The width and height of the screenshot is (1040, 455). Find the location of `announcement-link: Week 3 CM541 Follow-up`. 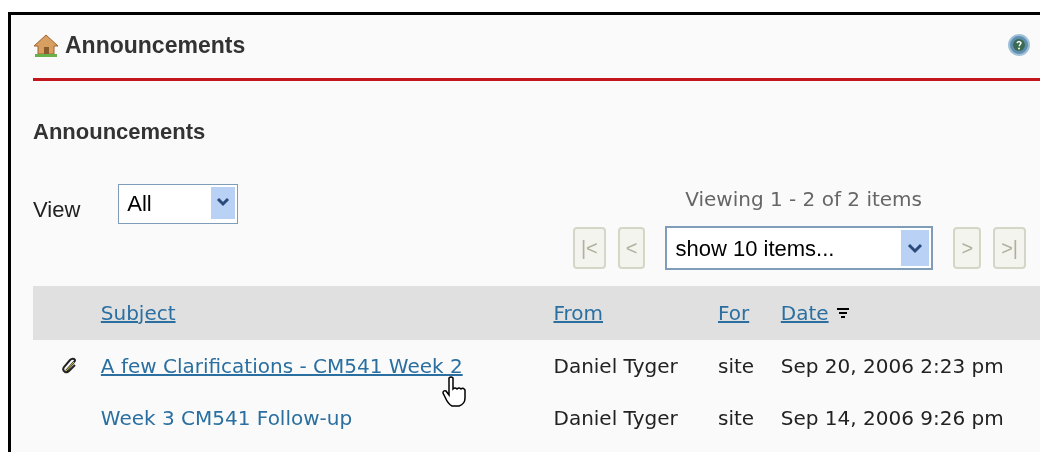

announcement-link: Week 3 CM541 Follow-up is located at coordinates (226, 418).